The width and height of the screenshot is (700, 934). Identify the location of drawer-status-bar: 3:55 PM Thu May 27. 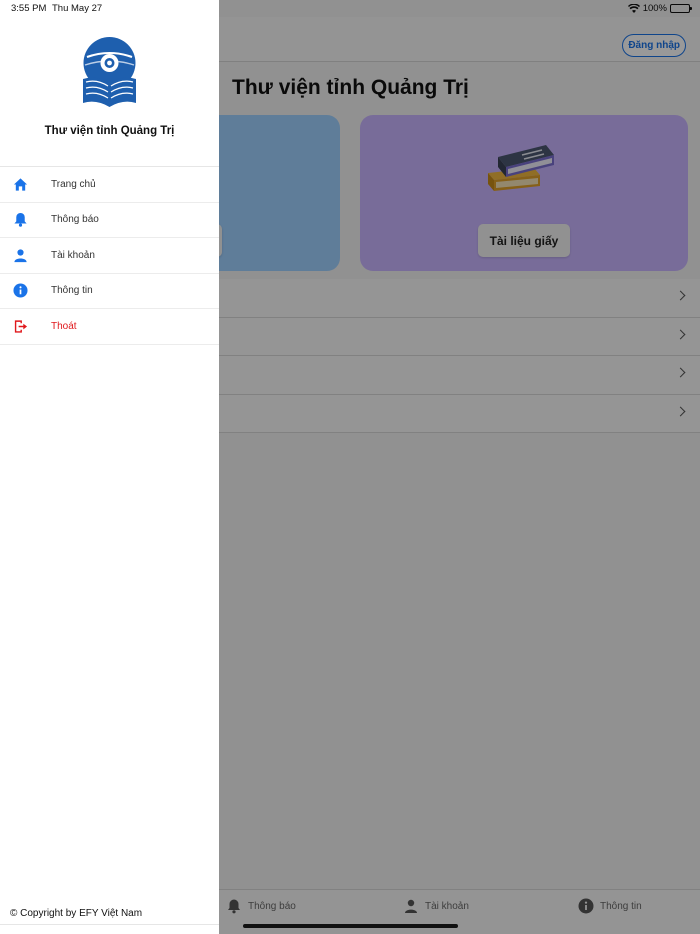
(109, 8).